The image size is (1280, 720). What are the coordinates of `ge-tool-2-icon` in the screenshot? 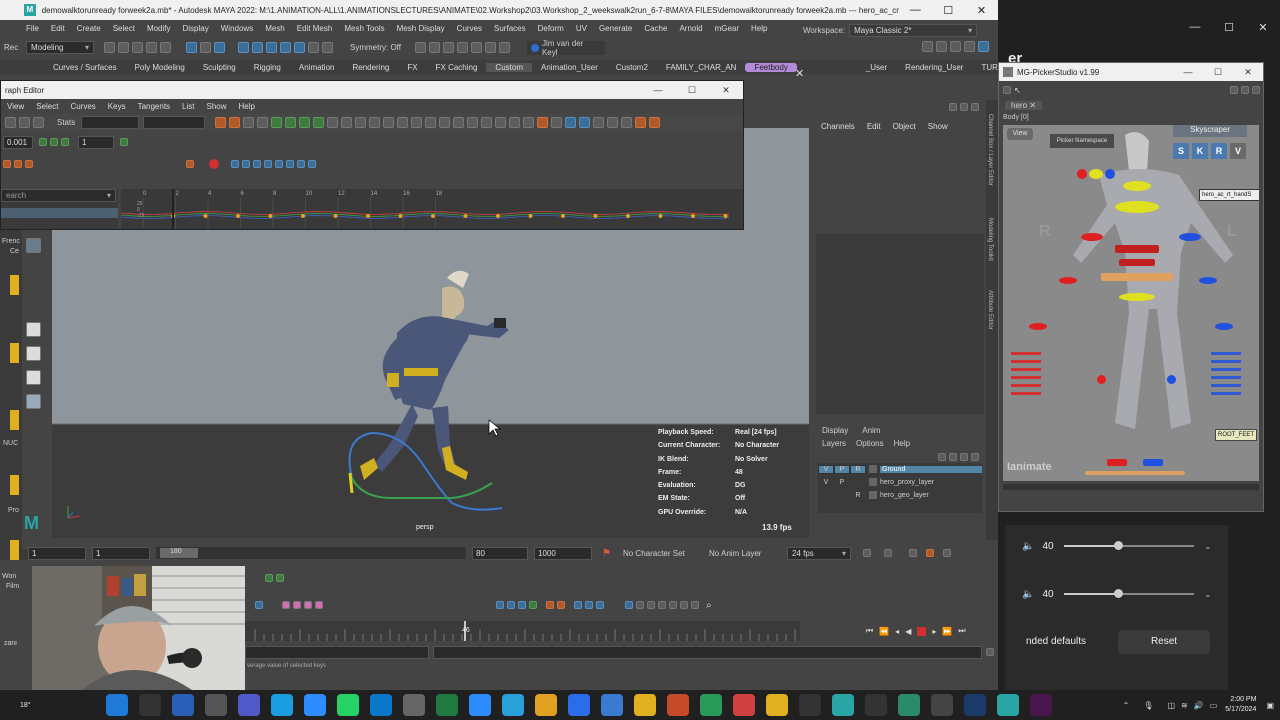 It's located at (246, 164).